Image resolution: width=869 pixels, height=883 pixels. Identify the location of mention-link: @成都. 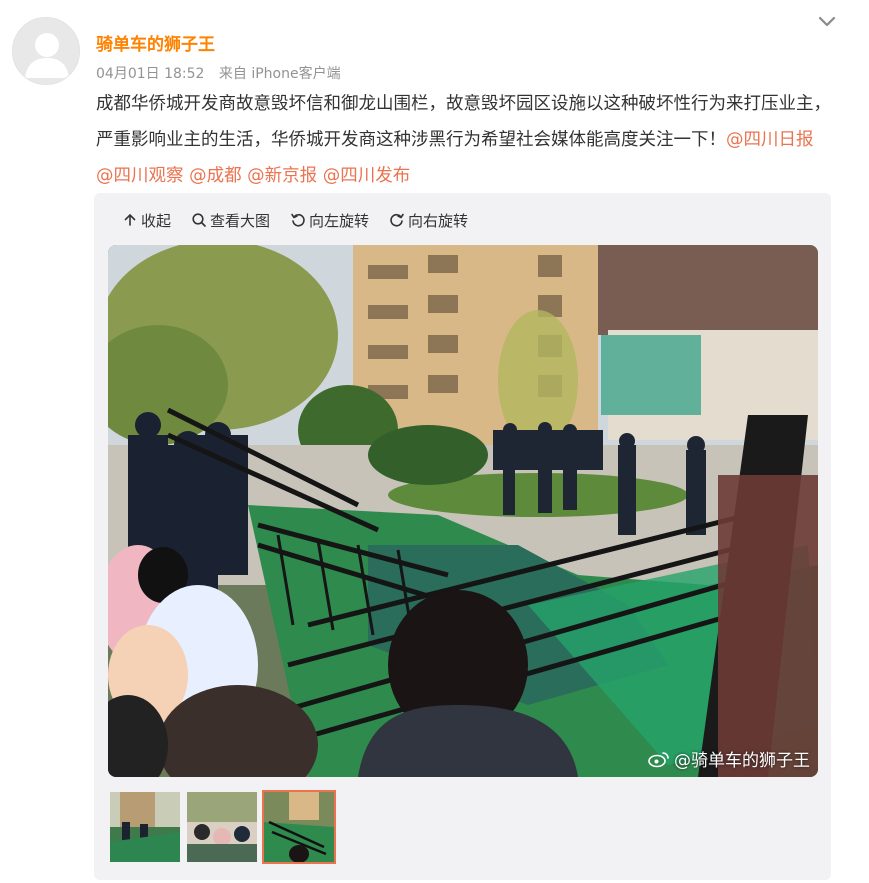
(215, 176).